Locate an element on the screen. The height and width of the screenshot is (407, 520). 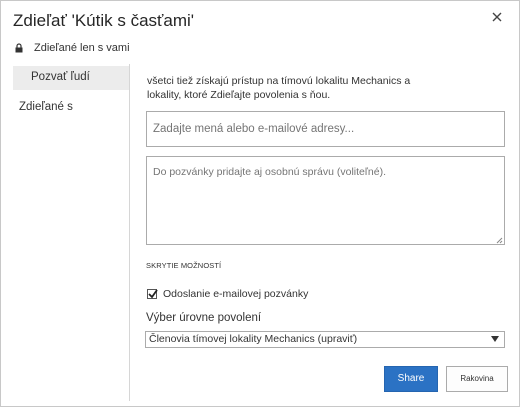
share-button: Share is located at coordinates (411, 379).